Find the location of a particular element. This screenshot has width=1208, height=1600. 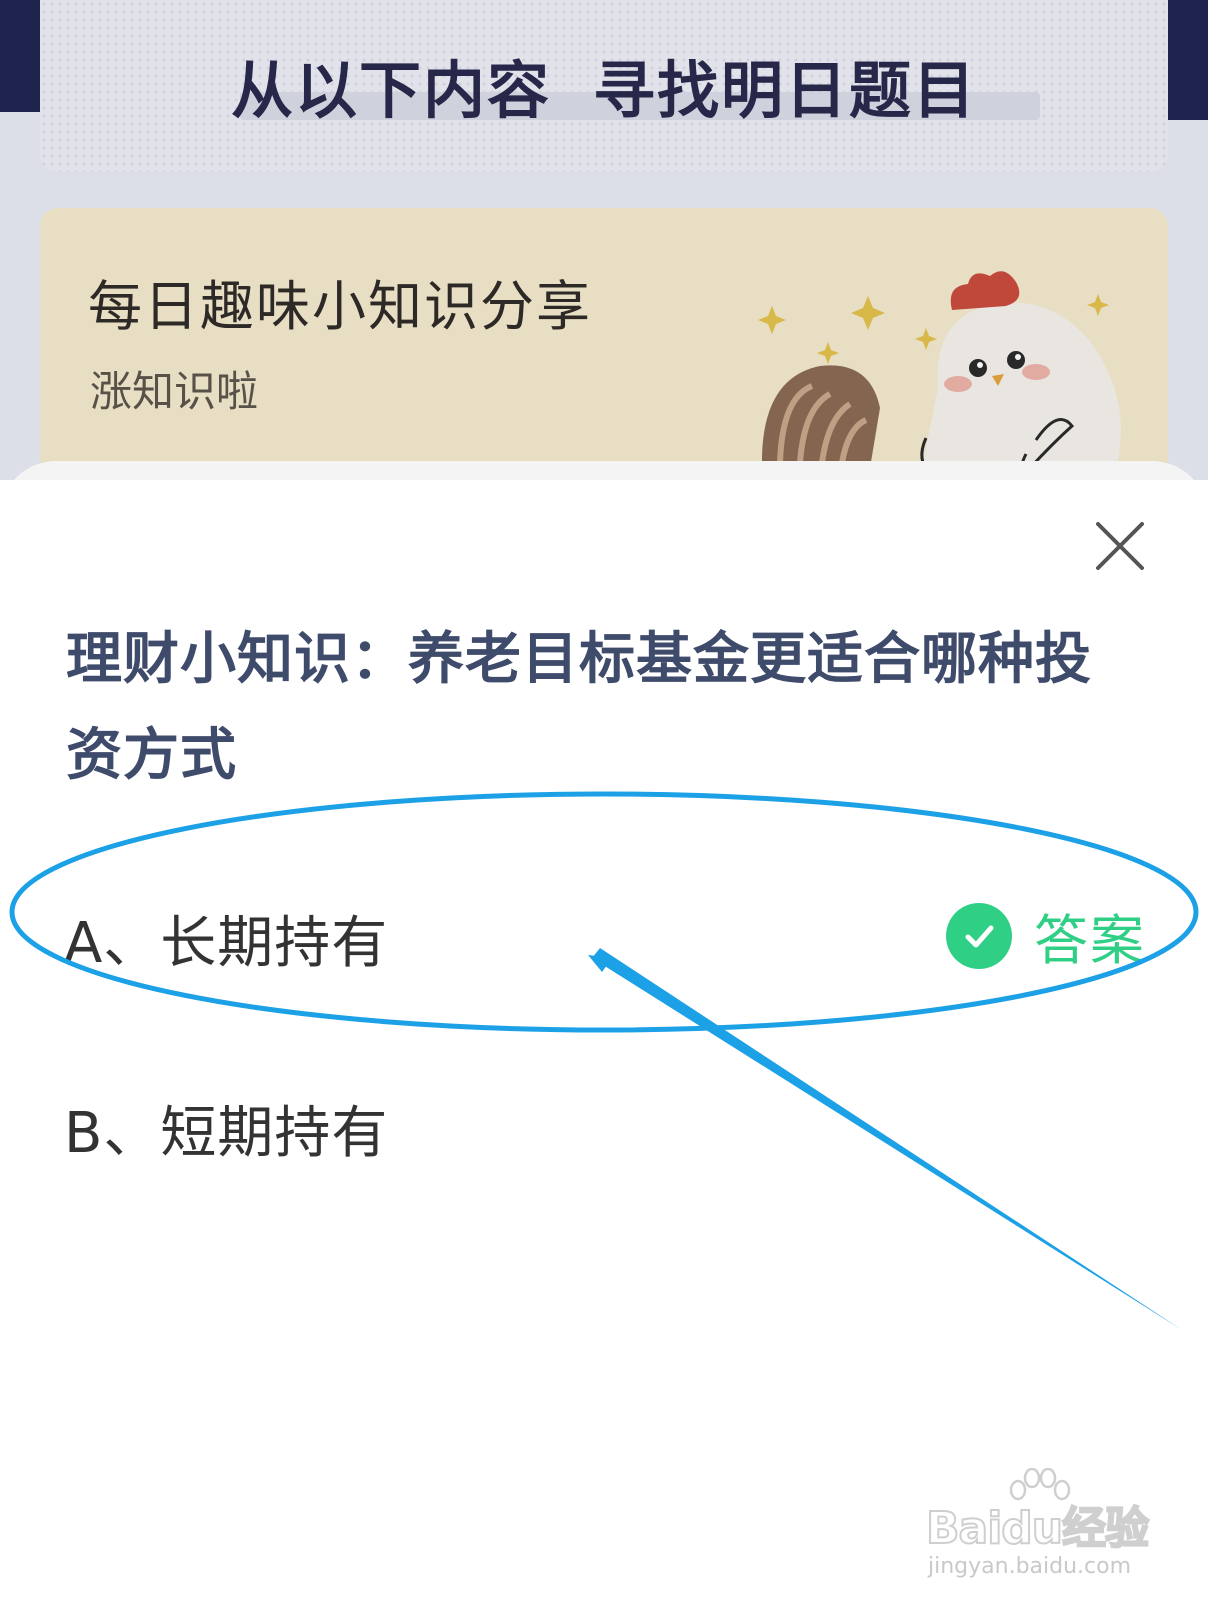

chicken-mascot-icon is located at coordinates (939, 375).